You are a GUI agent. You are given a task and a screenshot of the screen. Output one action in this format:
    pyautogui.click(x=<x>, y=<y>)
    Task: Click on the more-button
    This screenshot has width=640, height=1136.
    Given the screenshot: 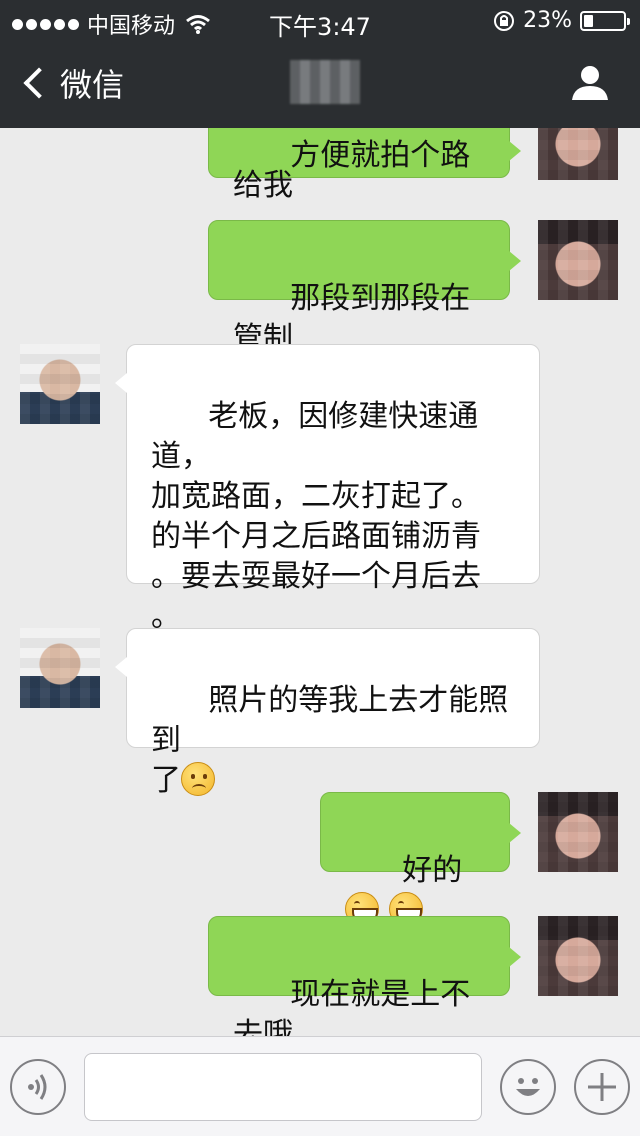 What is the action you would take?
    pyautogui.click(x=602, y=1087)
    